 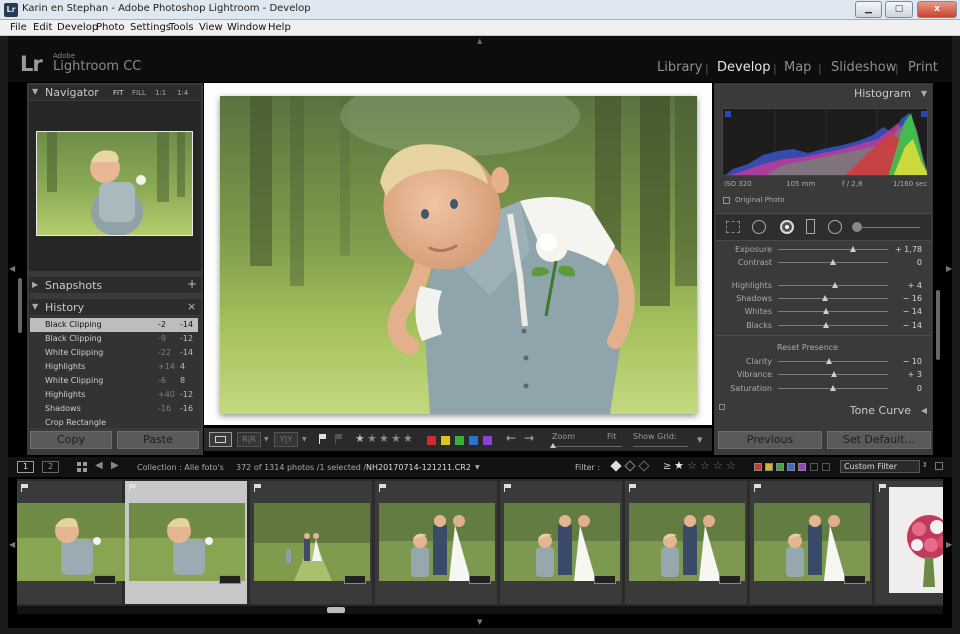 What do you see at coordinates (339, 439) in the screenshot?
I see `flag-reject-icon` at bounding box center [339, 439].